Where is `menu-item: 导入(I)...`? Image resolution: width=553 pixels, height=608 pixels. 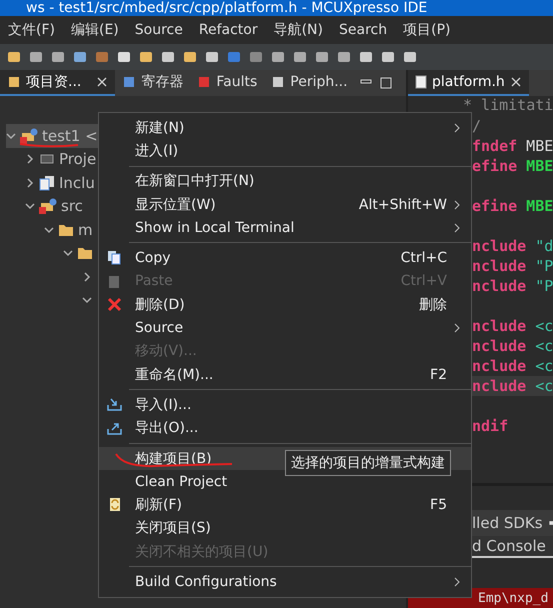 menu-item: 导入(I)... is located at coordinates (285, 405).